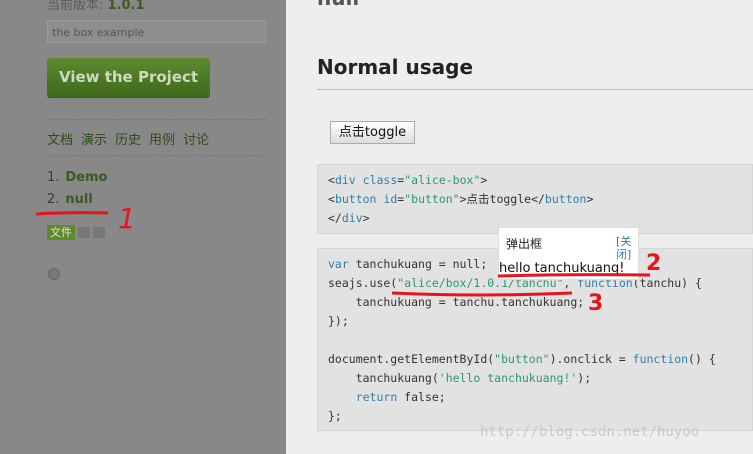 The image size is (753, 454). What do you see at coordinates (78, 199) in the screenshot?
I see `null-link: null` at bounding box center [78, 199].